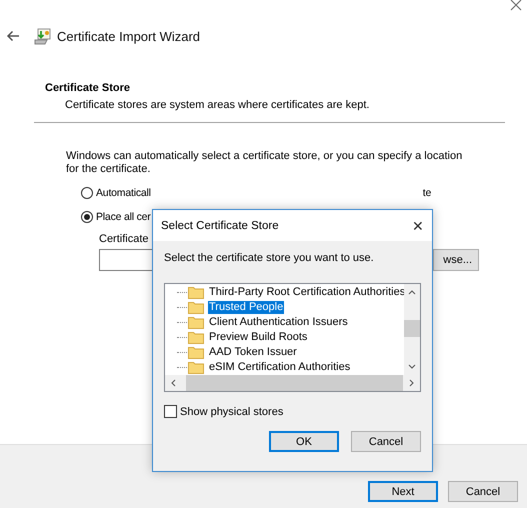  What do you see at coordinates (269, 258) in the screenshot?
I see `prompt-text: Select the certificate store you want to use.` at bounding box center [269, 258].